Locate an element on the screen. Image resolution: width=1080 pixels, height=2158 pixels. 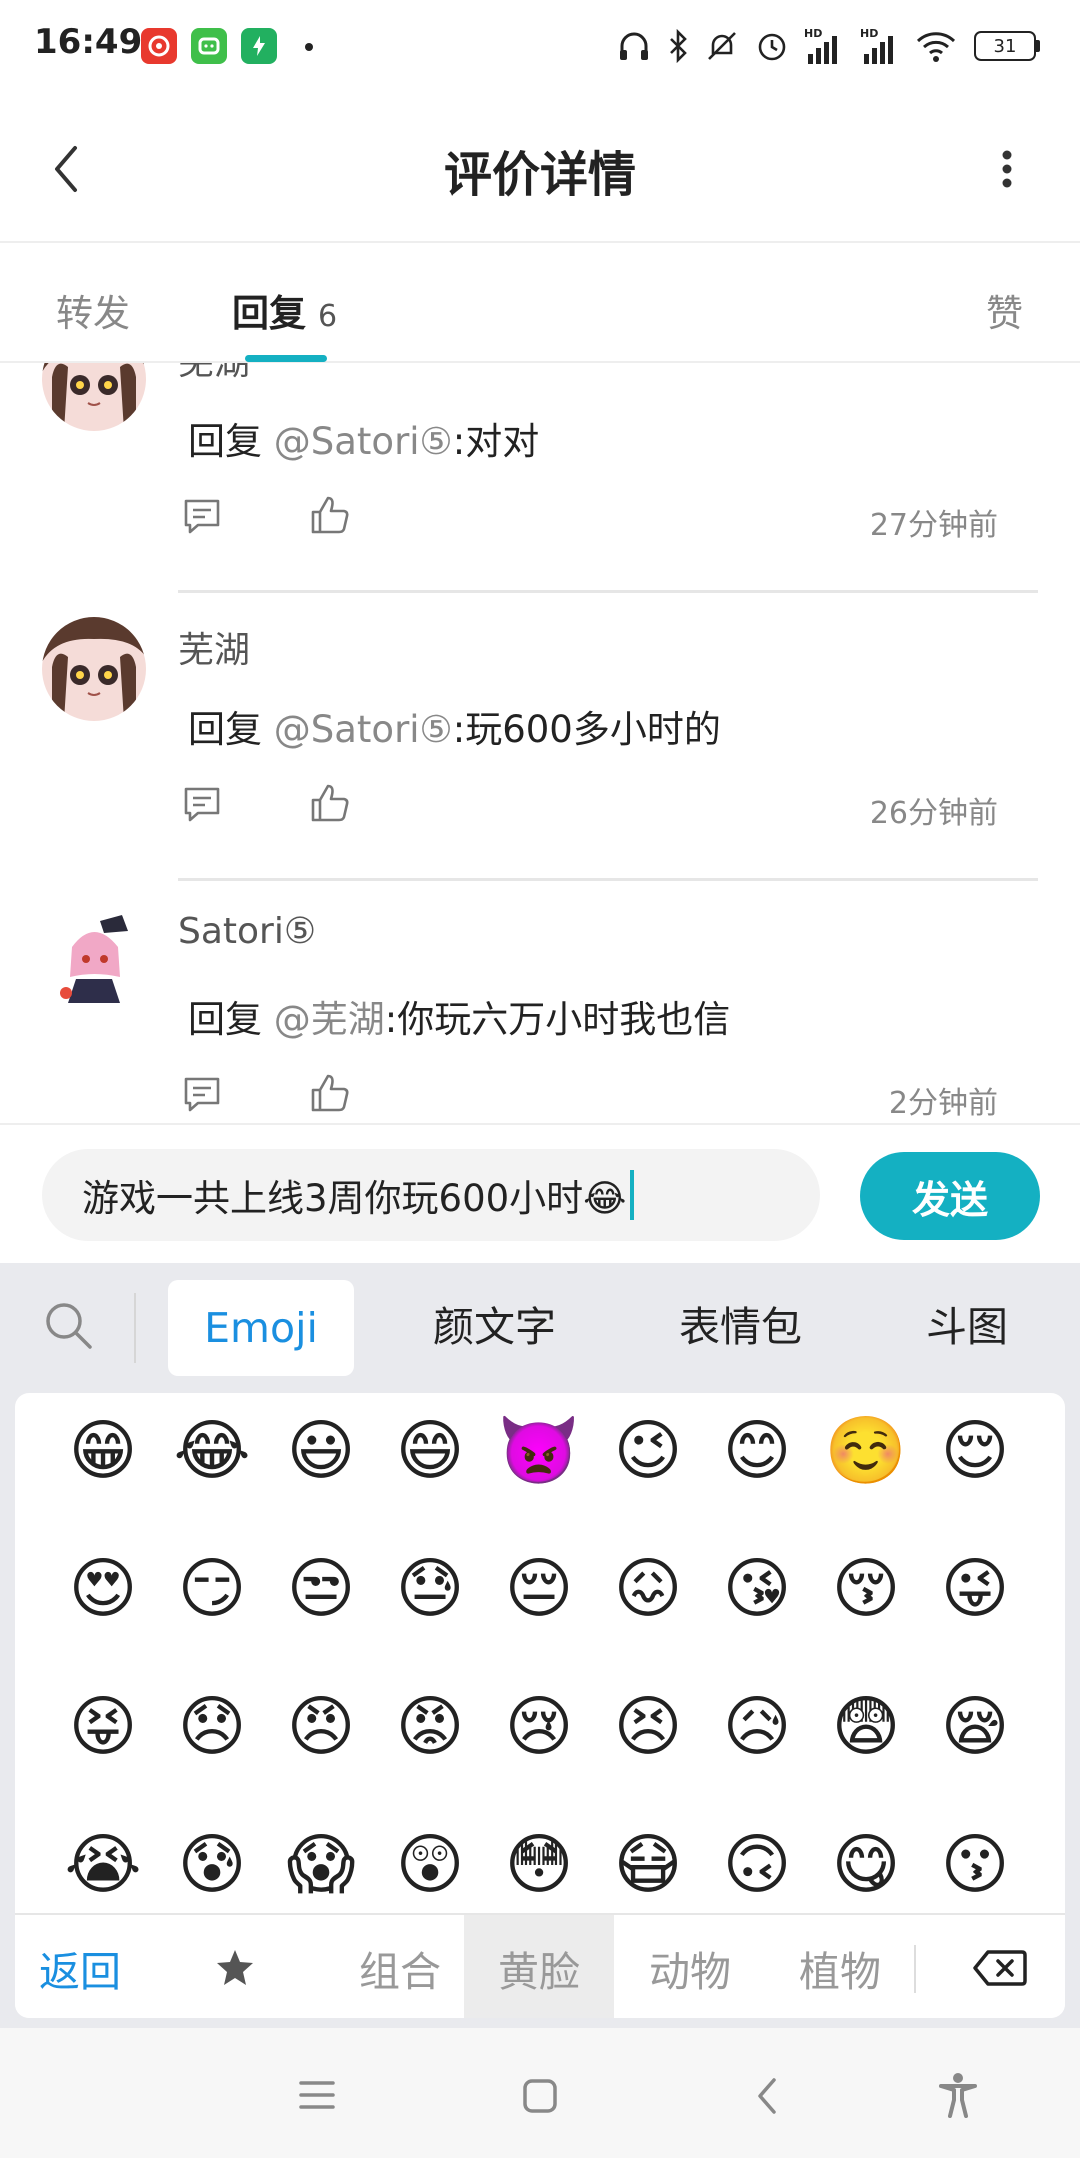
emoji-key: 😋 is located at coordinates (866, 1862).